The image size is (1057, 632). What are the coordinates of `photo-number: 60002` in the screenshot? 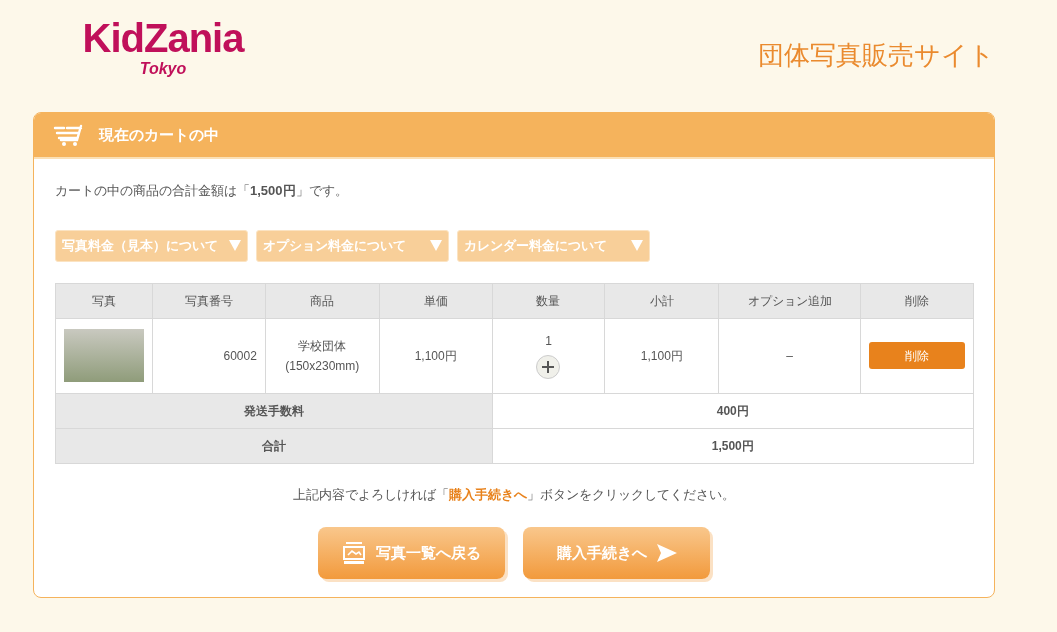 It's located at (240, 355).